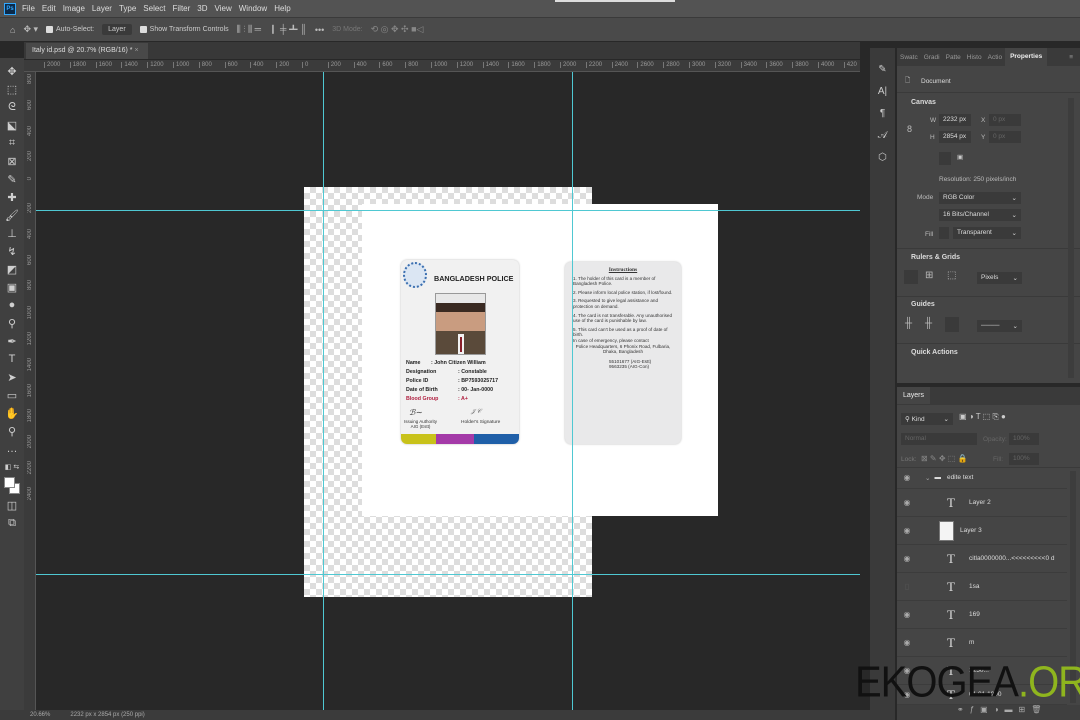 Image resolution: width=1080 pixels, height=720 pixels. Describe the element at coordinates (952, 324) in the screenshot. I see `smart-guides-icon` at that location.